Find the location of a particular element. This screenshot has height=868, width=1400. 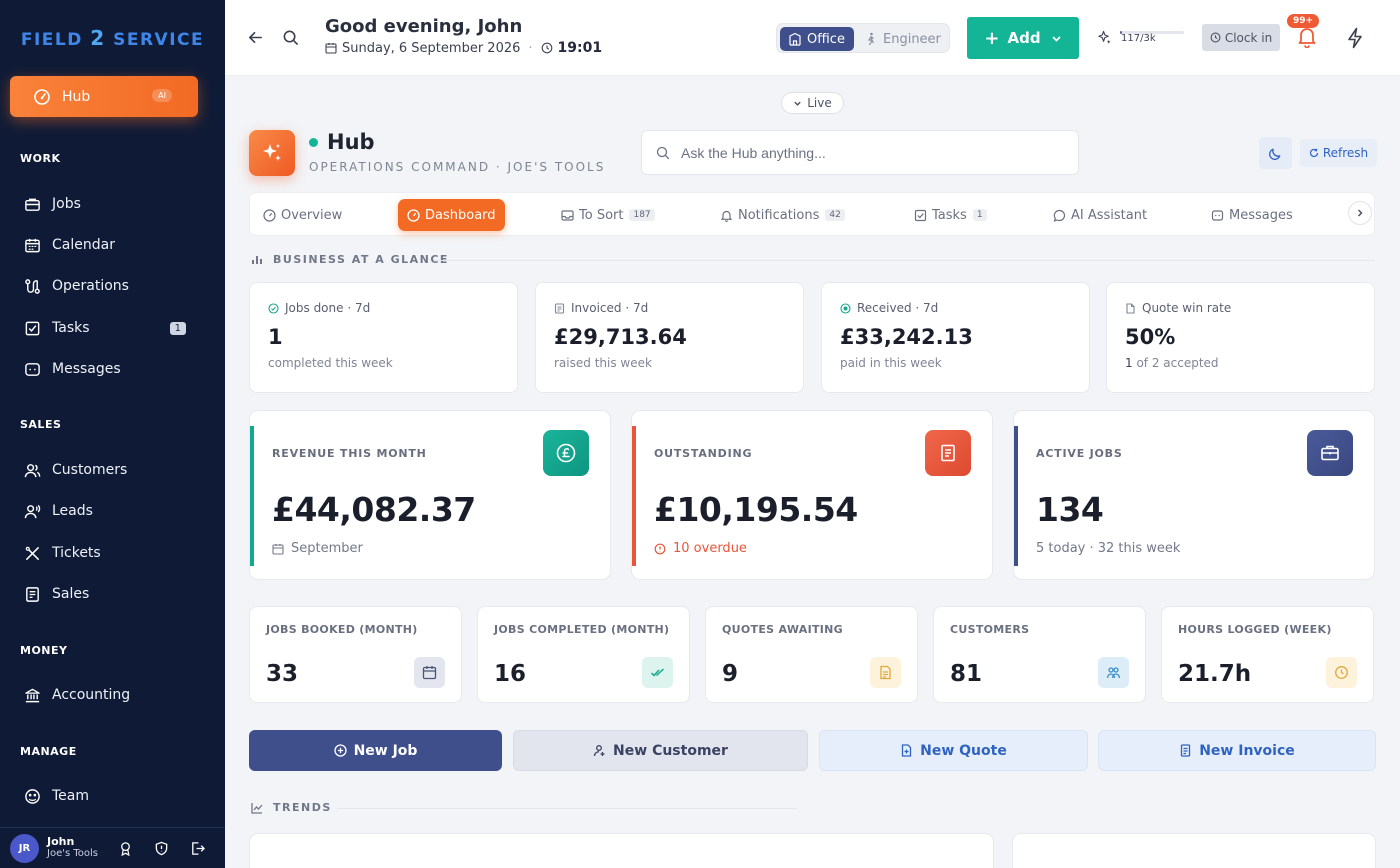

sidebar-item-label: Calendar is located at coordinates (83, 245).